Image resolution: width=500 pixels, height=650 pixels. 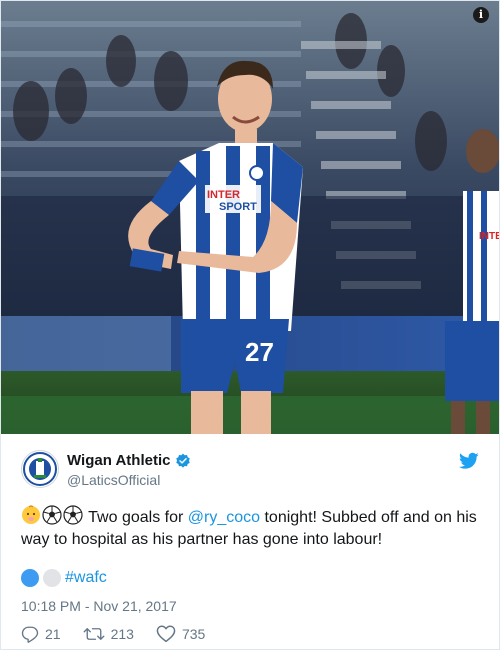 I want to click on tweet-text-part: Two goals for, so click(x=136, y=517).